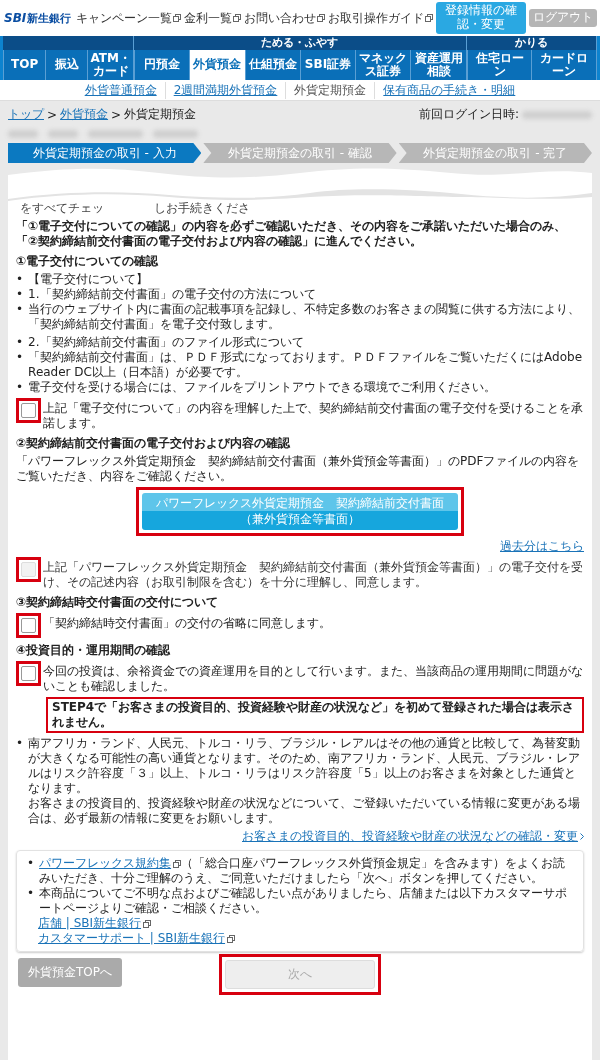 Image resolution: width=600 pixels, height=1060 pixels. What do you see at coordinates (300, 512) in the screenshot?
I see `pdf-document-button: パワーフレックス外貨定期預金 契約締結前交付書面 （兼外貨預金等書面）` at bounding box center [300, 512].